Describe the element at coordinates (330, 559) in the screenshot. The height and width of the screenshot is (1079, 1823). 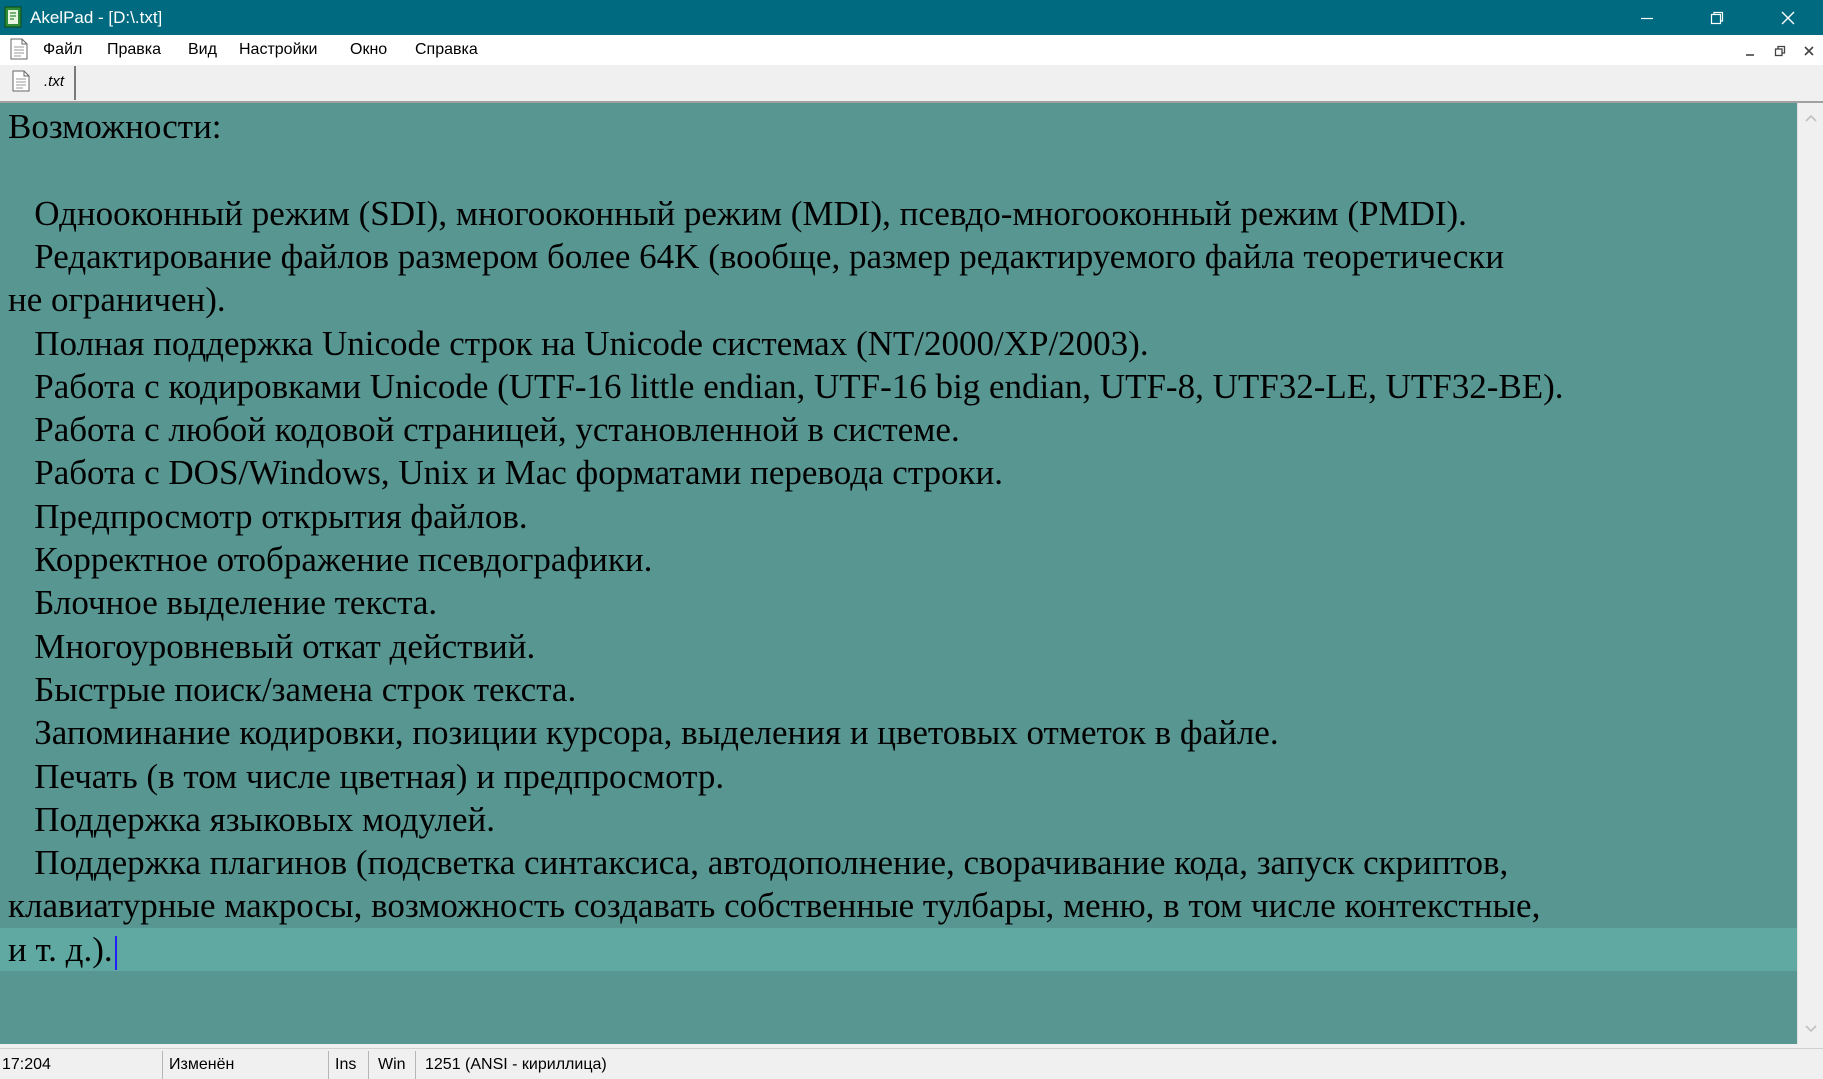
I see `editor-line-text: Корректное отображение псевдографики.` at that location.